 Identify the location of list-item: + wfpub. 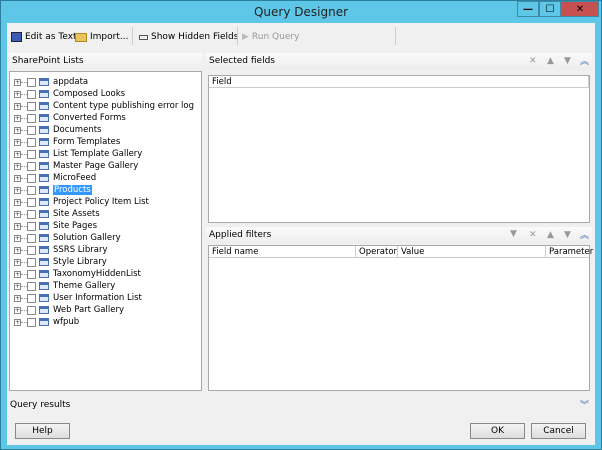
(46, 322).